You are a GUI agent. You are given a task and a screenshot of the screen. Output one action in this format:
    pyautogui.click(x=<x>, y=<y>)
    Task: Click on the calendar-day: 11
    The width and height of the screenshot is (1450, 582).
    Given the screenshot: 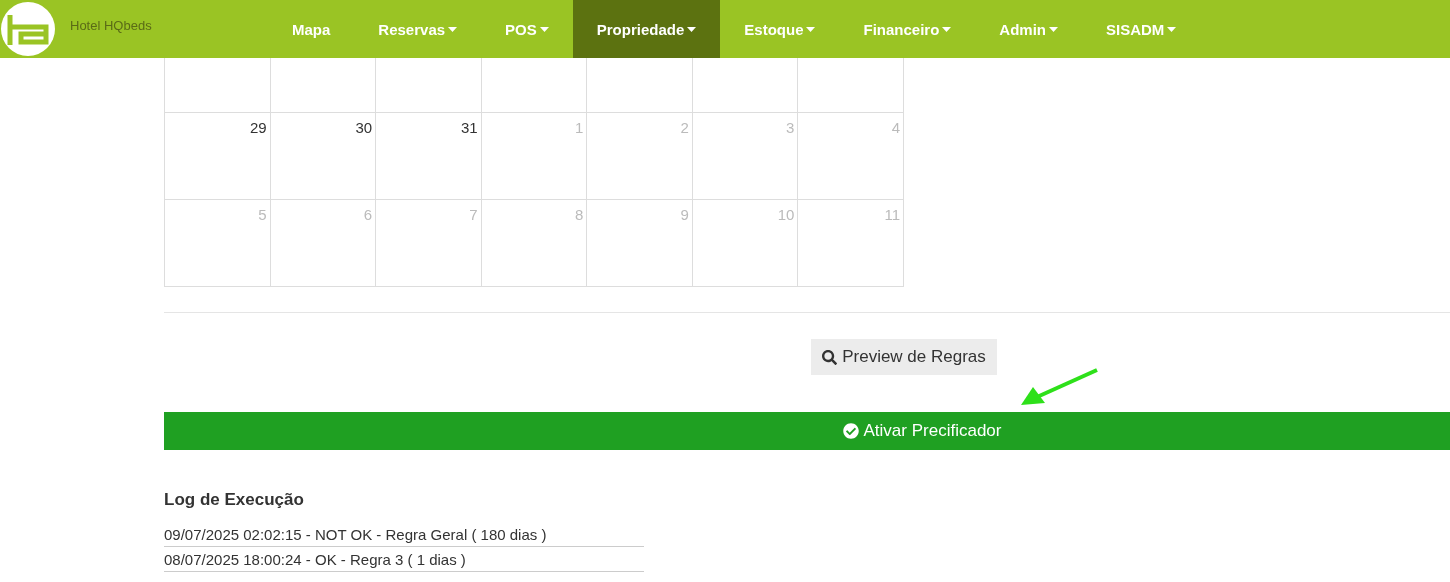 What is the action you would take?
    pyautogui.click(x=892, y=214)
    